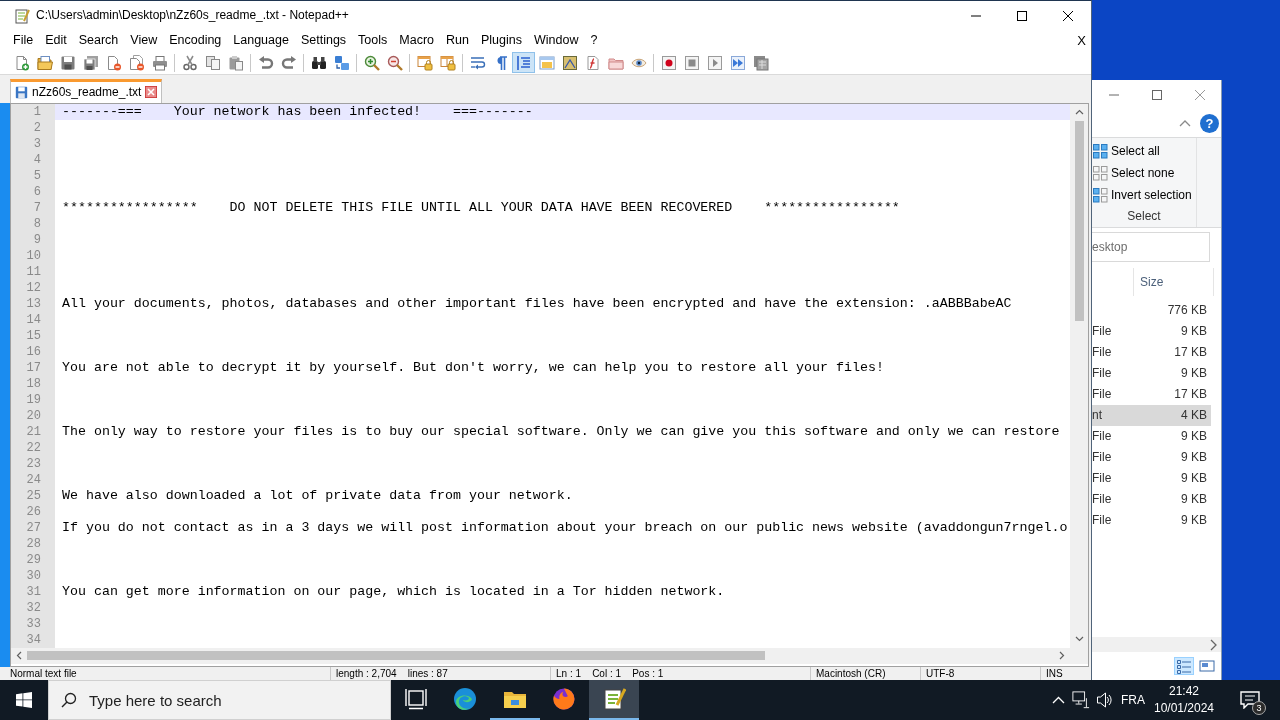  What do you see at coordinates (56, 41) in the screenshot?
I see `menu-item: Edit` at bounding box center [56, 41].